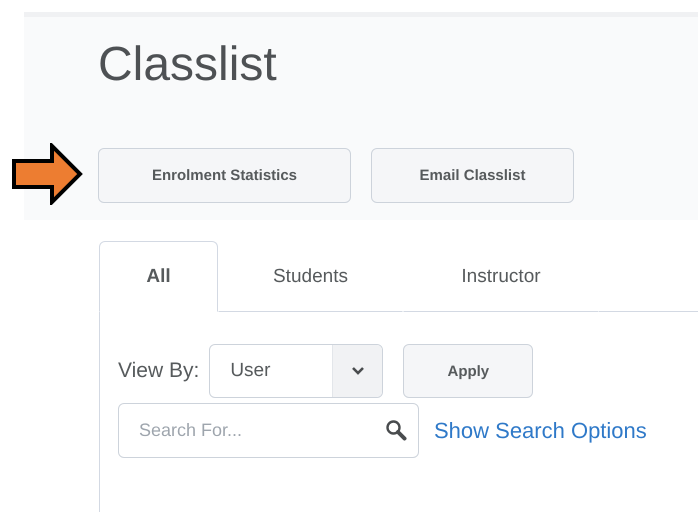 The image size is (698, 516). Describe the element at coordinates (187, 65) in the screenshot. I see `page-title: Classlist` at that location.